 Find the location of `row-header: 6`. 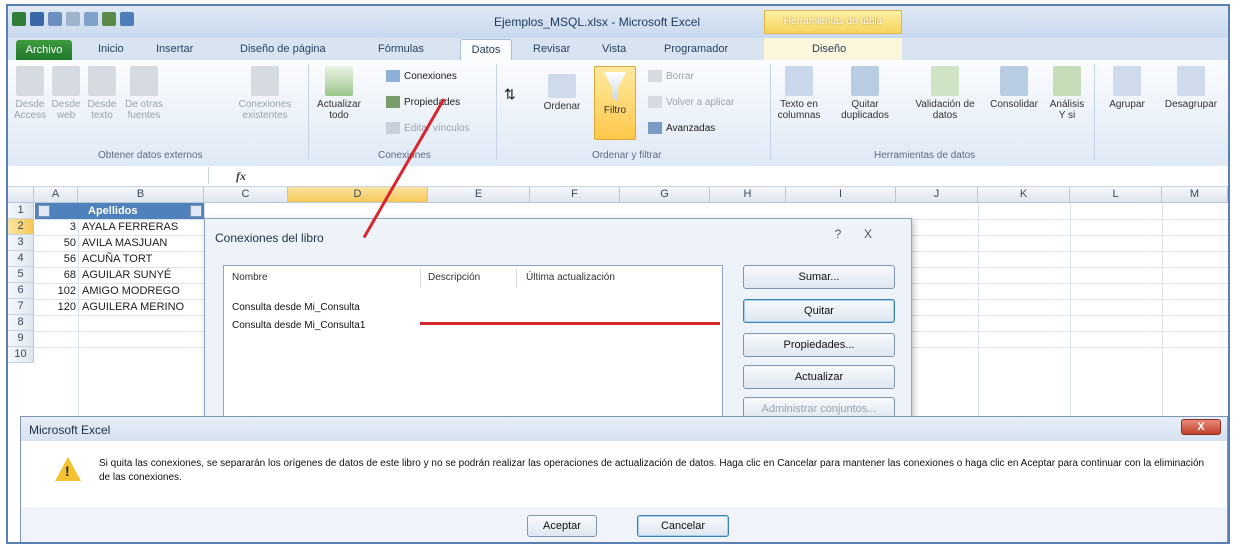

row-header: 6 is located at coordinates (21, 291).